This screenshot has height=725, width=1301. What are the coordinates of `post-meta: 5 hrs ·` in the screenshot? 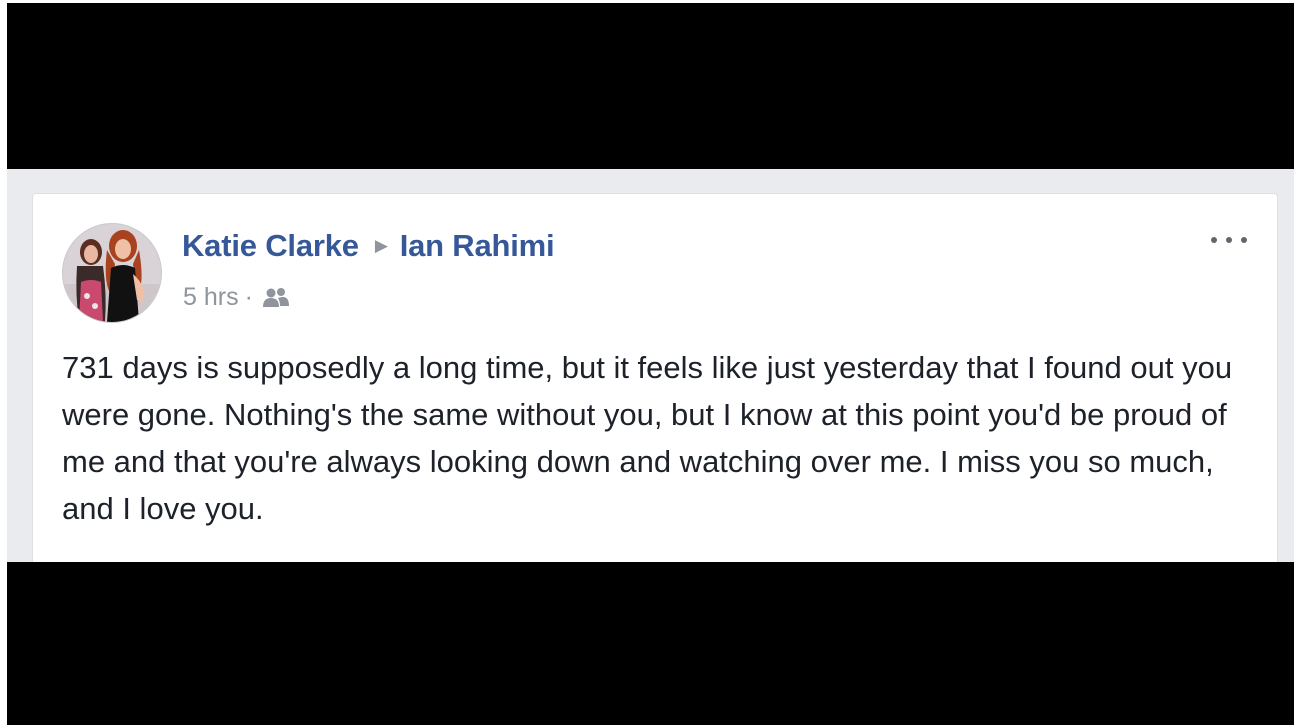 It's located at (237, 297).